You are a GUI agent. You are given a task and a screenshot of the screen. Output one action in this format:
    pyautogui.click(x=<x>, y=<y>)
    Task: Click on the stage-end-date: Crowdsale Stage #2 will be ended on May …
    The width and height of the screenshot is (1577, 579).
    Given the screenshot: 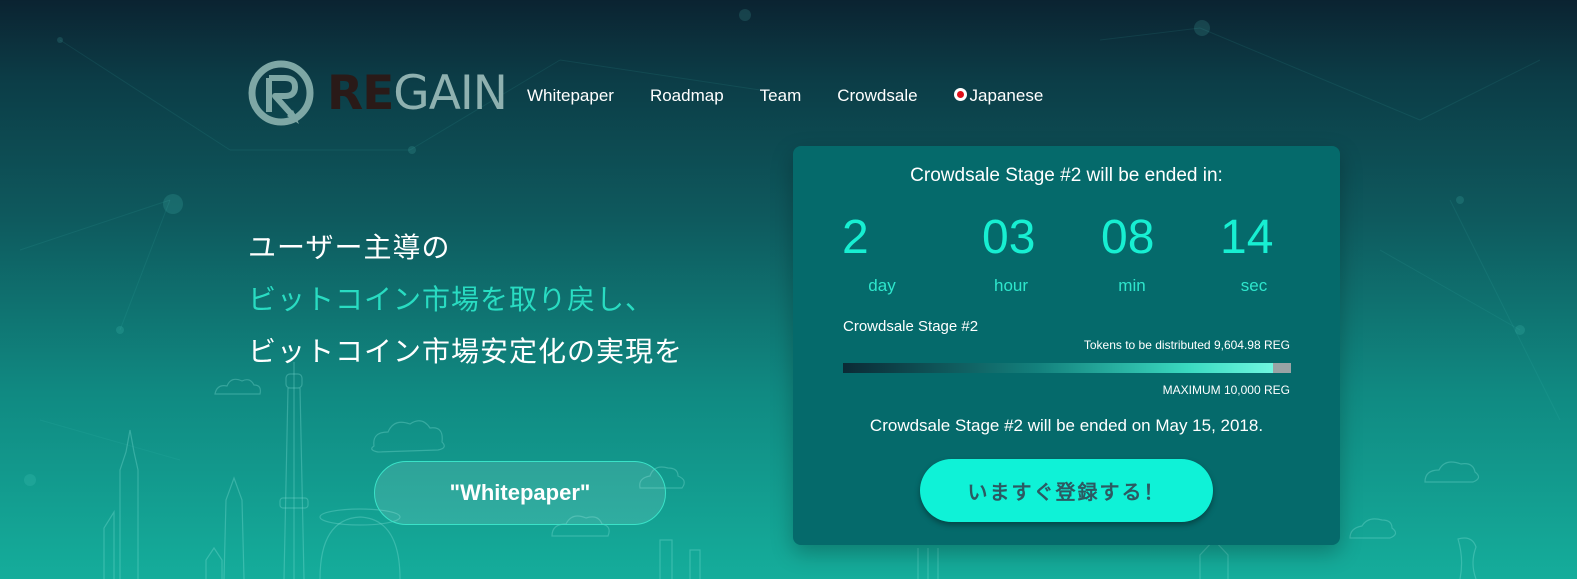 What is the action you would take?
    pyautogui.click(x=1066, y=425)
    